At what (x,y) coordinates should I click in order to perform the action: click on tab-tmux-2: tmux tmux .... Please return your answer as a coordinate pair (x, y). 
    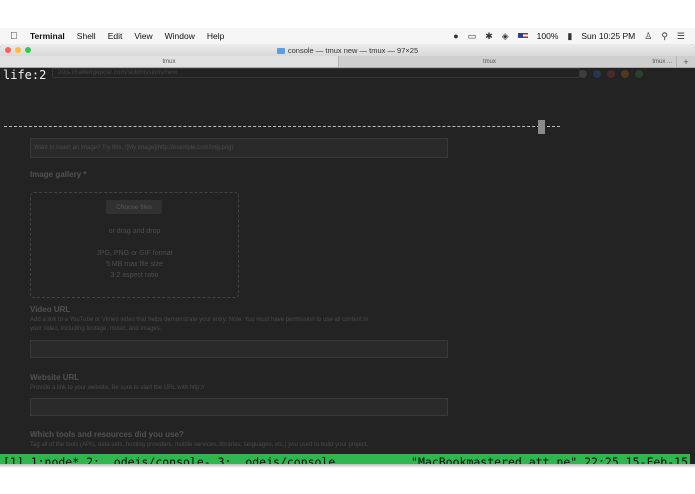
    Looking at the image, I should click on (508, 61).